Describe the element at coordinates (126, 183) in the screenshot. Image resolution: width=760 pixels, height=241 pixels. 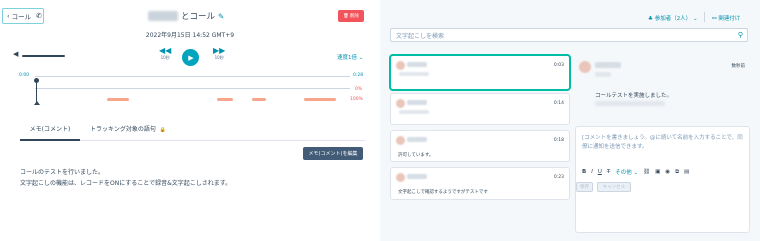
I see `note-line-2: 文字起こしの機能は、レコードをONにすることで録音&文字起こしされます。` at that location.